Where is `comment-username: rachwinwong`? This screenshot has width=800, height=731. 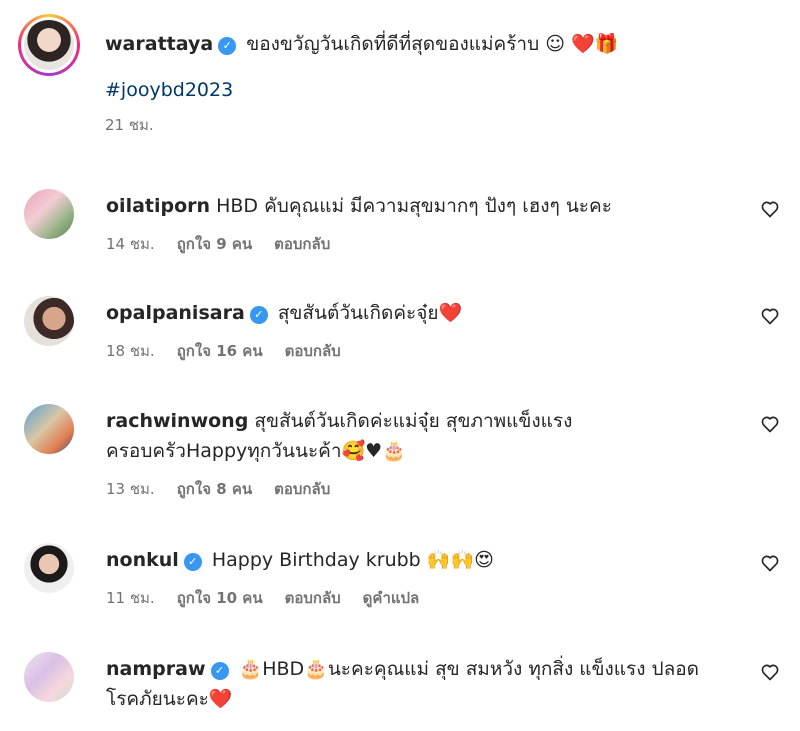 comment-username: rachwinwong is located at coordinates (177, 421).